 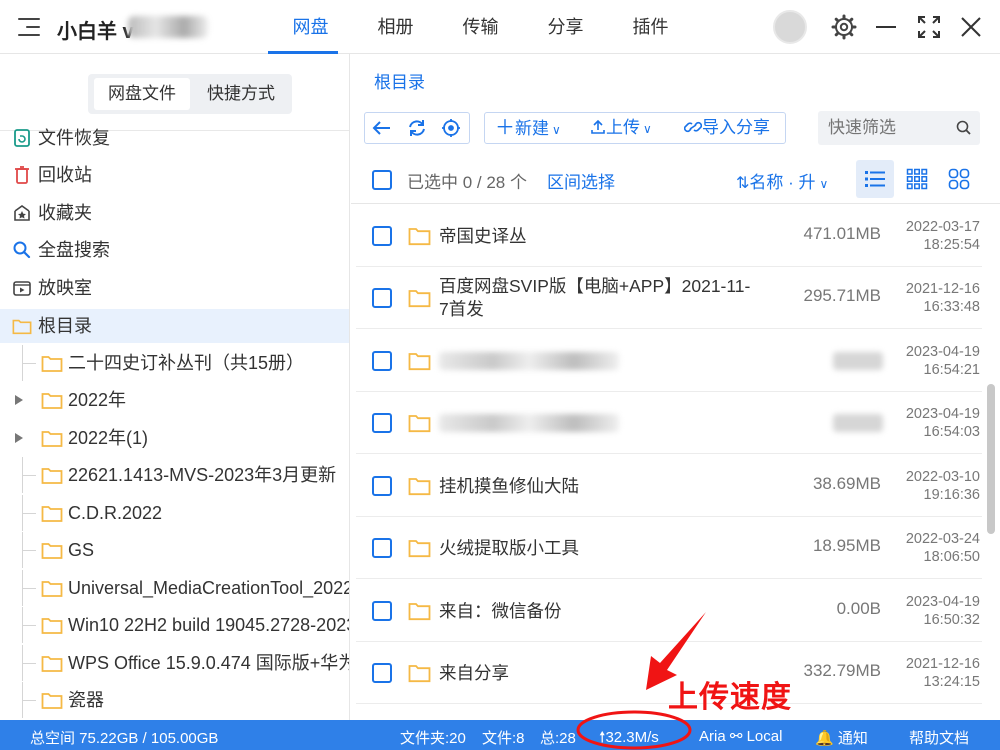 I want to click on file-name: 百度网盘SVIP版【电脑+APP】2021-11-7首发, so click(x=599, y=298).